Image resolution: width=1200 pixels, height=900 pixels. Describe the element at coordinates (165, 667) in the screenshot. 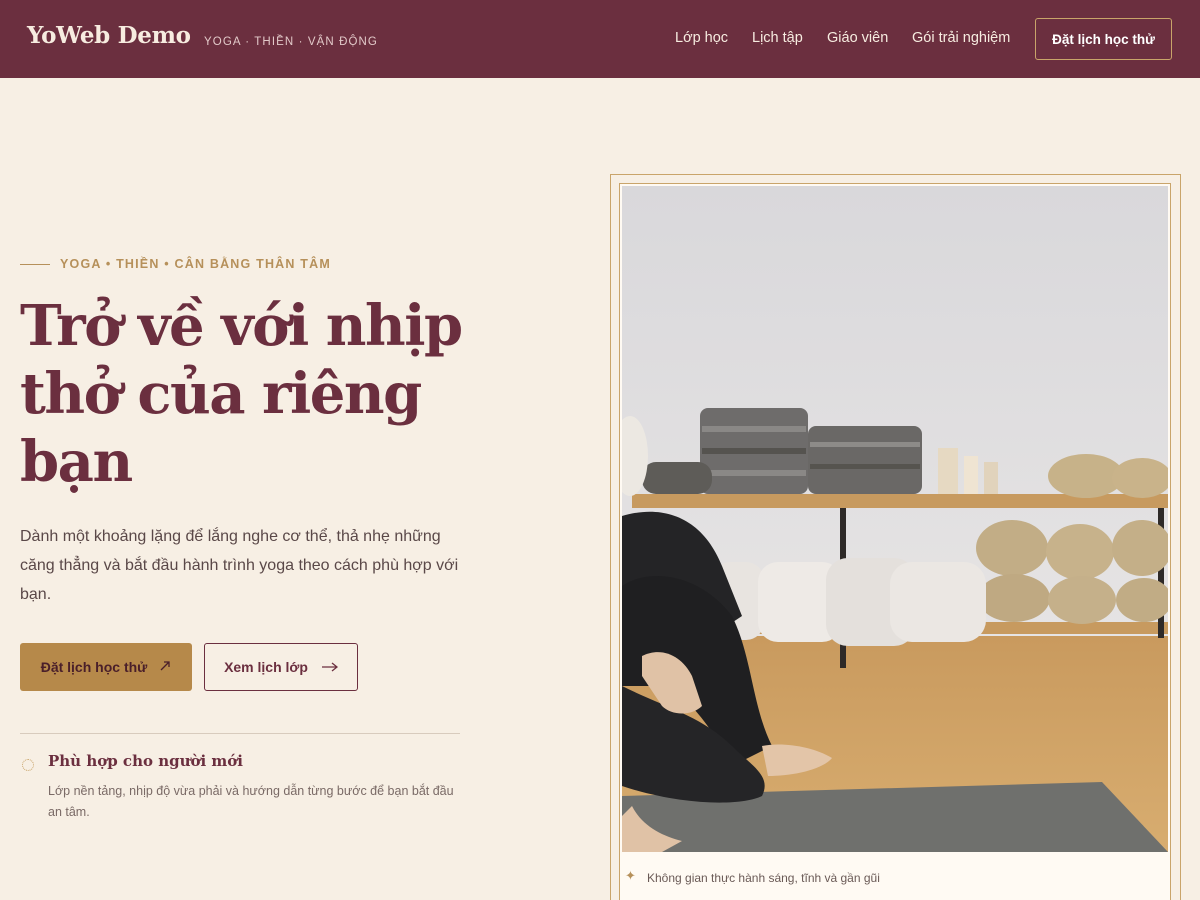

I see `diagonal-arrow-icon` at that location.